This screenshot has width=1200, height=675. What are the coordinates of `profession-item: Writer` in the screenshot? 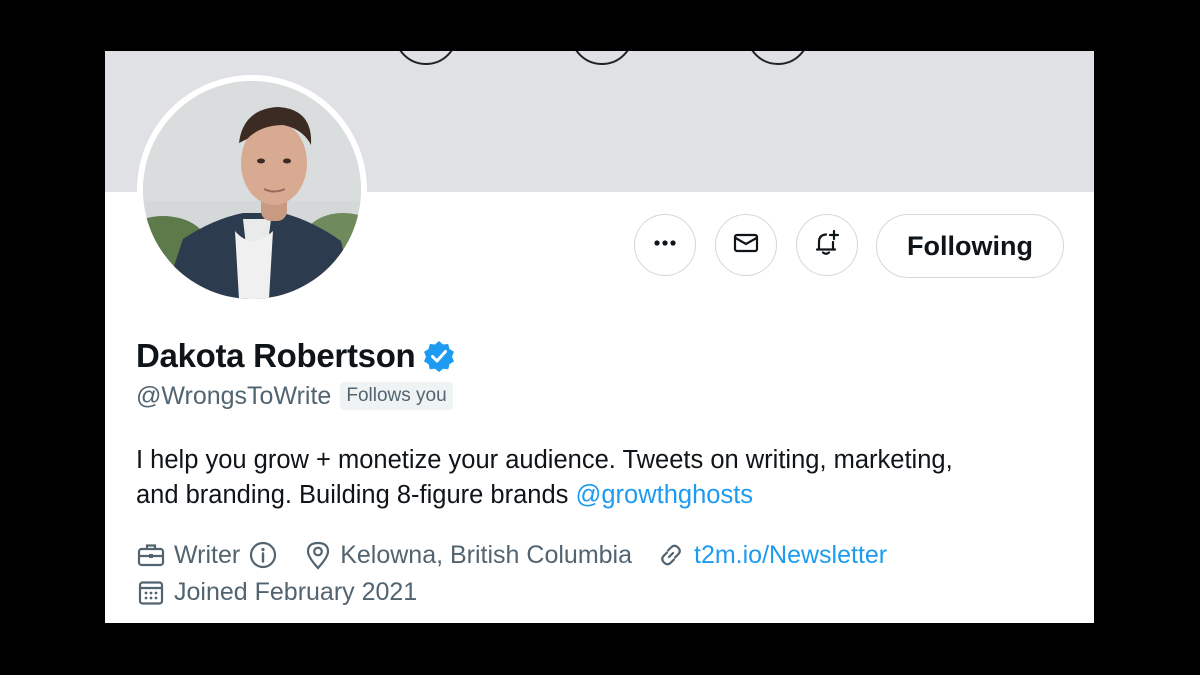 It's located at (211, 555).